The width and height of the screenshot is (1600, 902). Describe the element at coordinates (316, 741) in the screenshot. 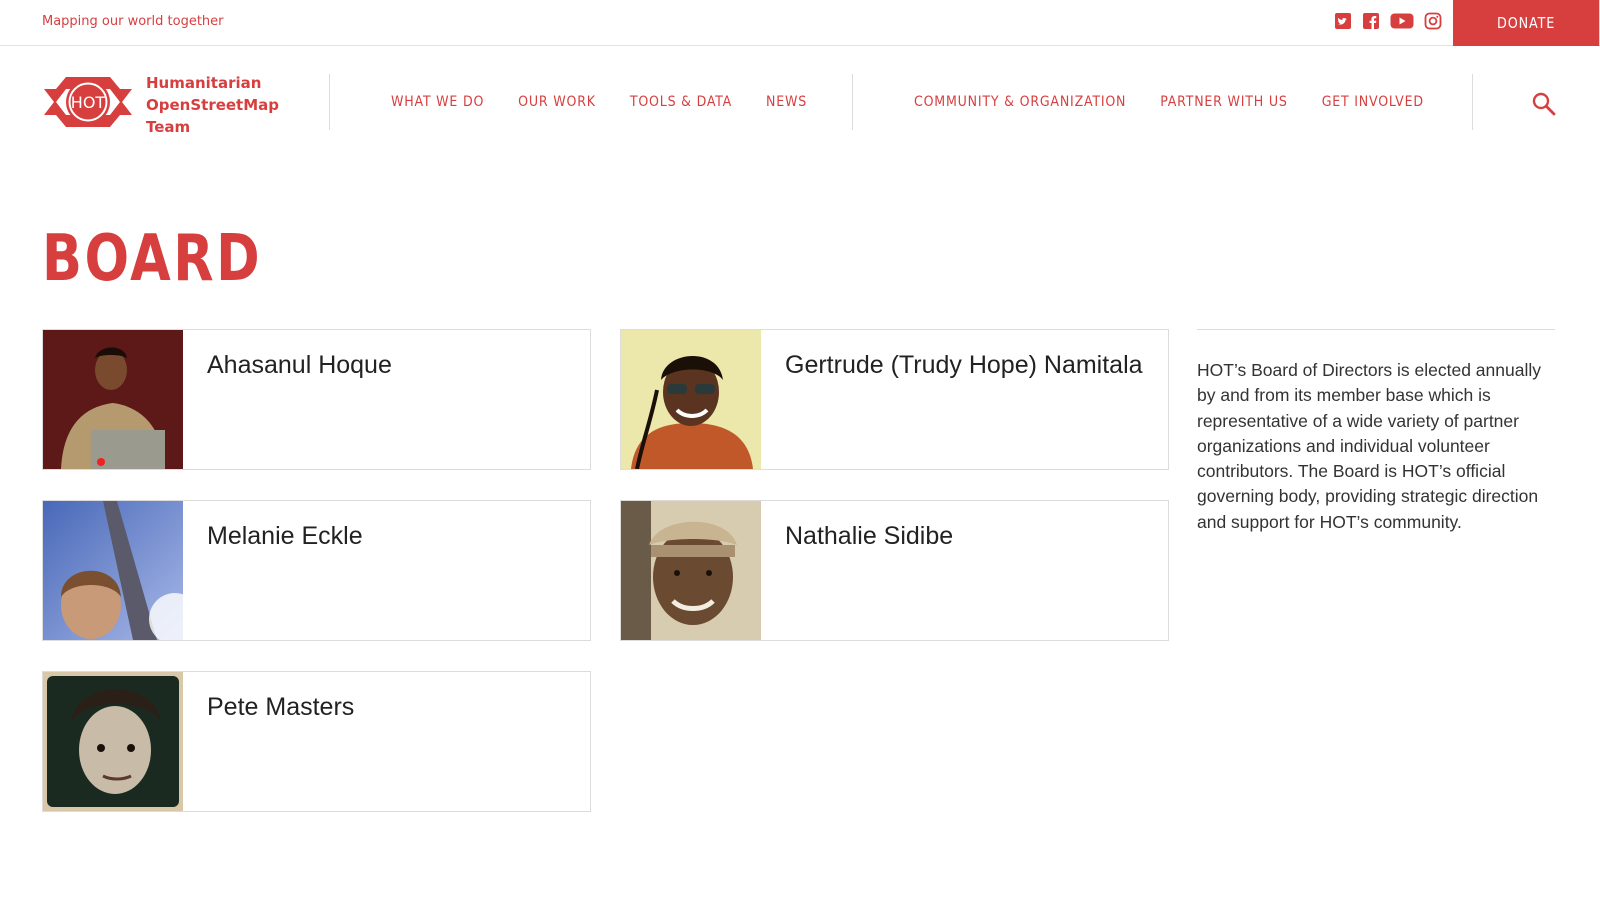

I see `board-member-card: Pete Masters` at that location.